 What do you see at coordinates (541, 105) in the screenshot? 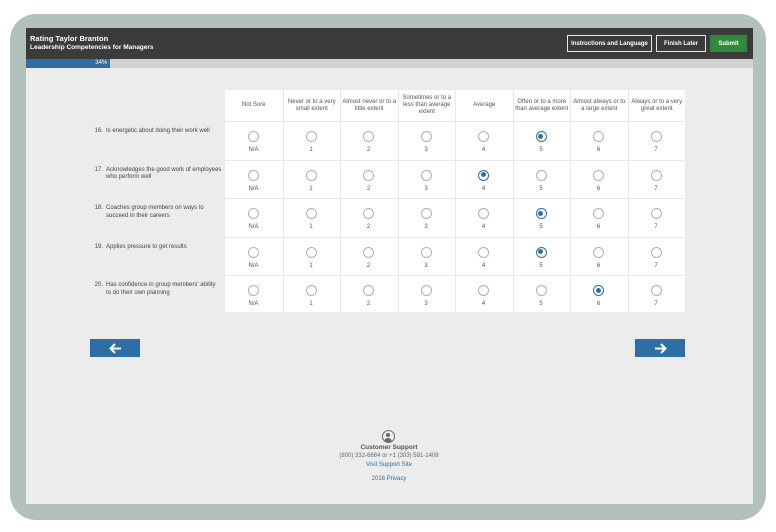
I see `column-header: Often or to a more than average extent` at bounding box center [541, 105].